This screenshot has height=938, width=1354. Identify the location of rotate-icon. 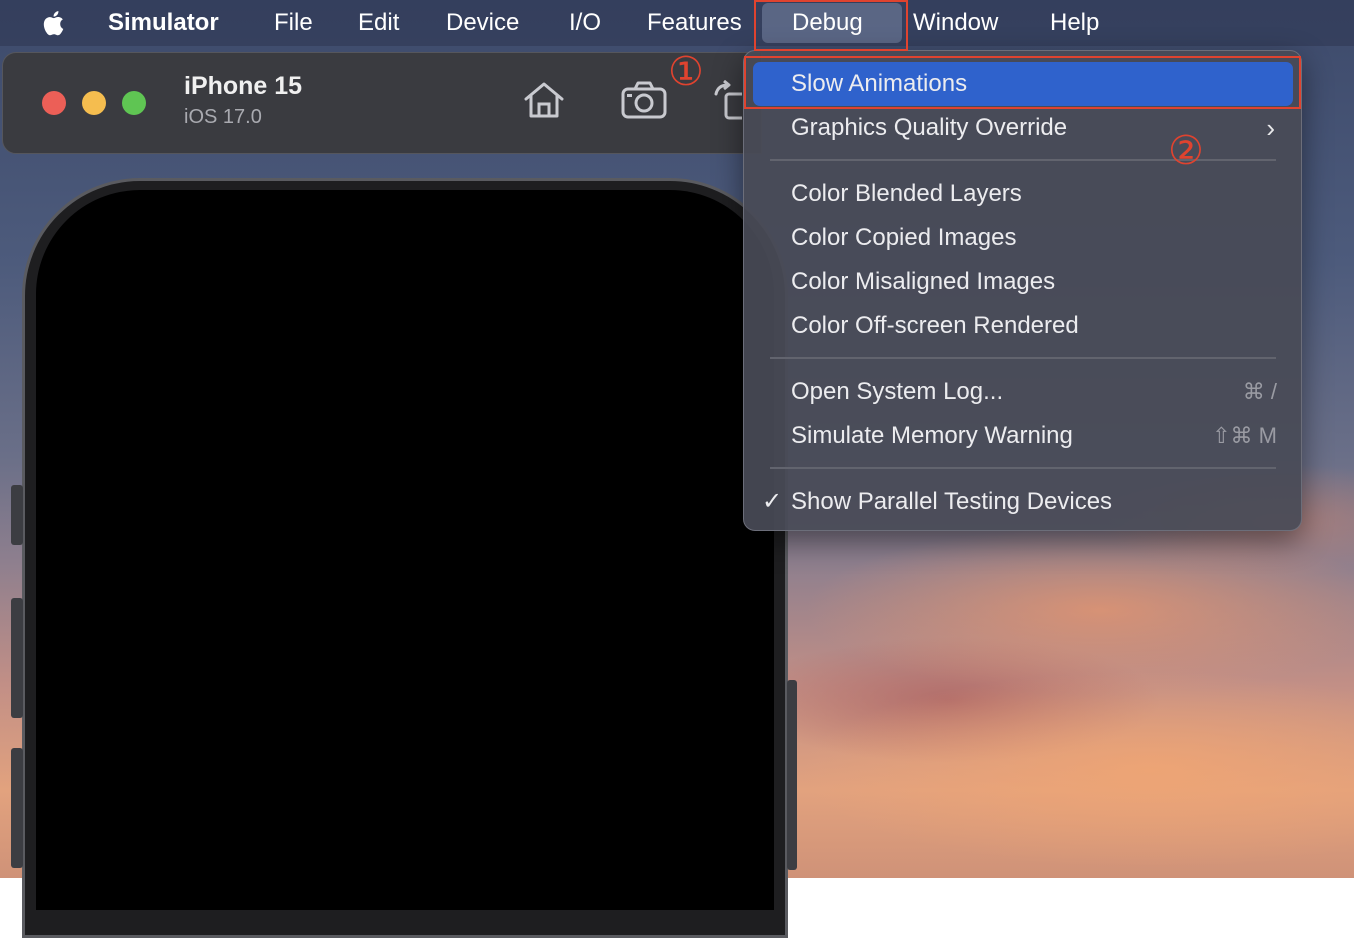
(727, 100).